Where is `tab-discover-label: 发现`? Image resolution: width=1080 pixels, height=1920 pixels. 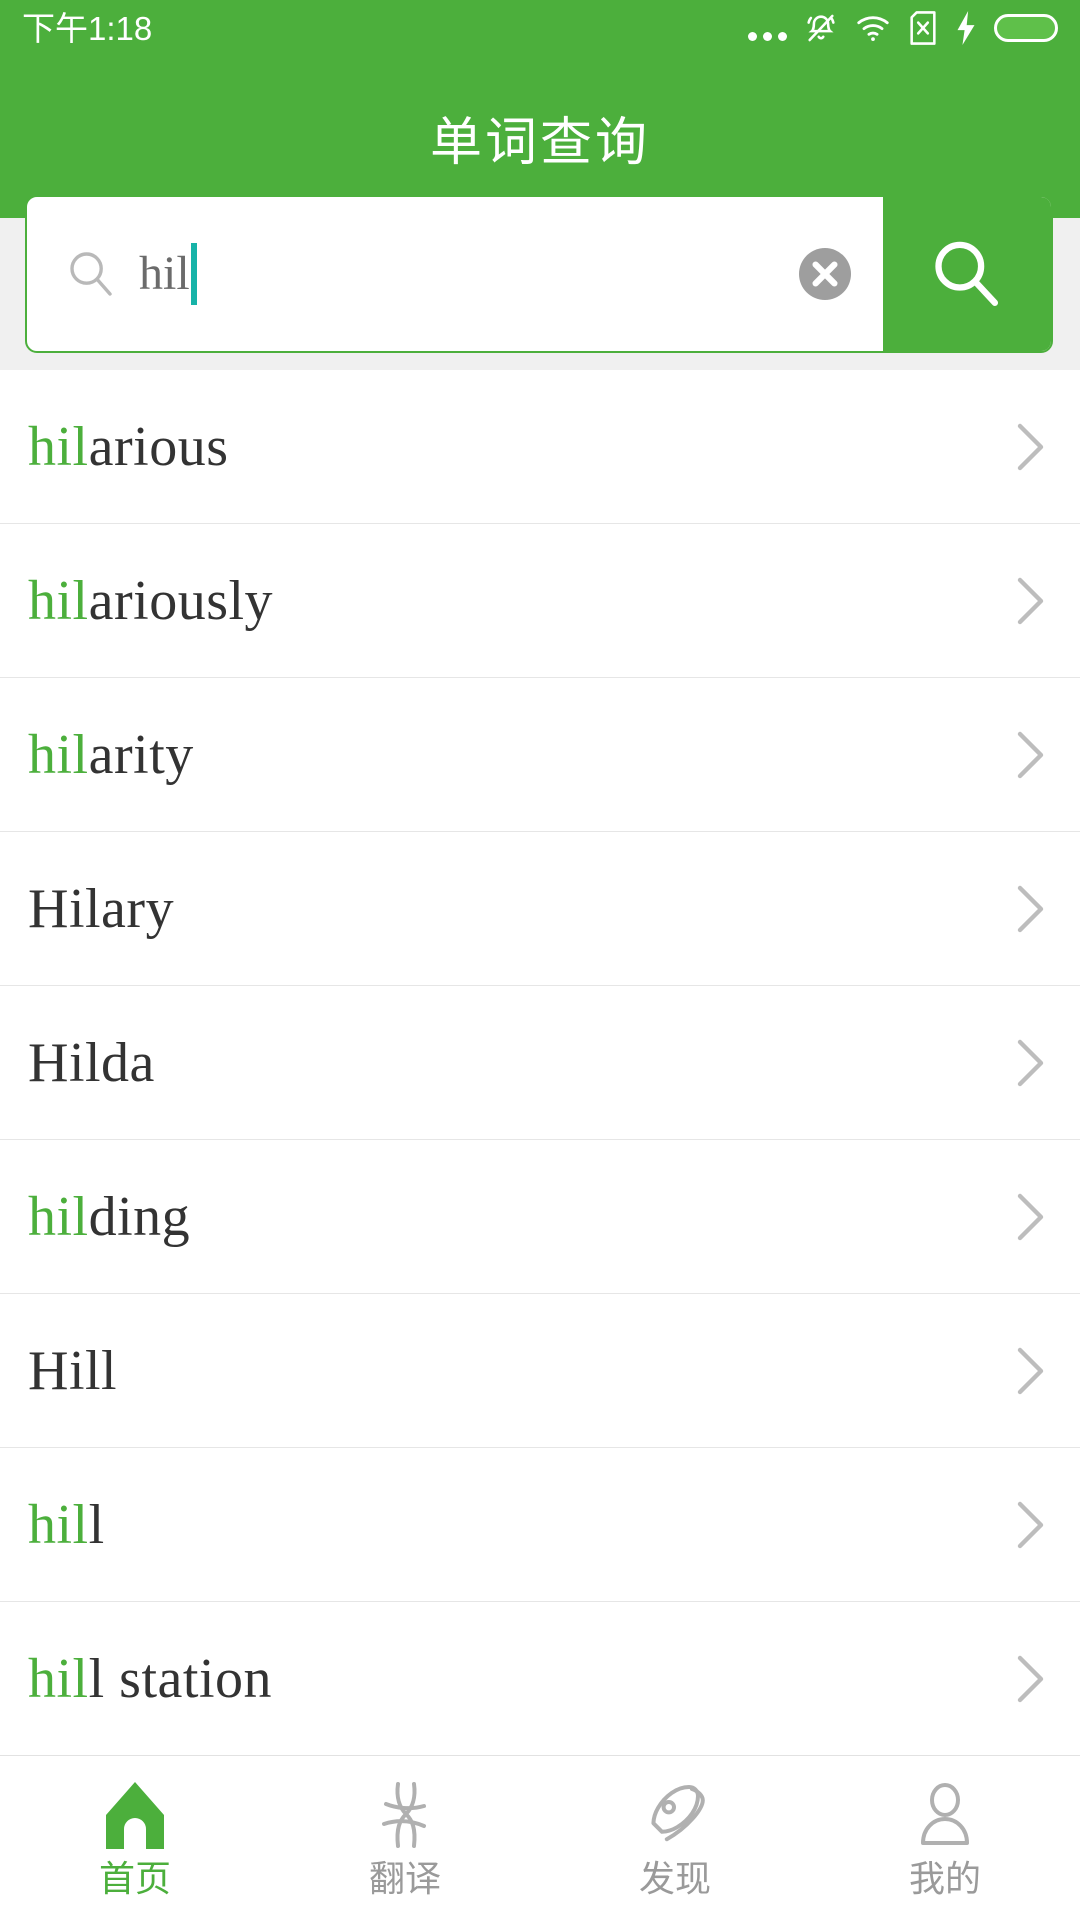 tab-discover-label: 发现 is located at coordinates (674, 1879).